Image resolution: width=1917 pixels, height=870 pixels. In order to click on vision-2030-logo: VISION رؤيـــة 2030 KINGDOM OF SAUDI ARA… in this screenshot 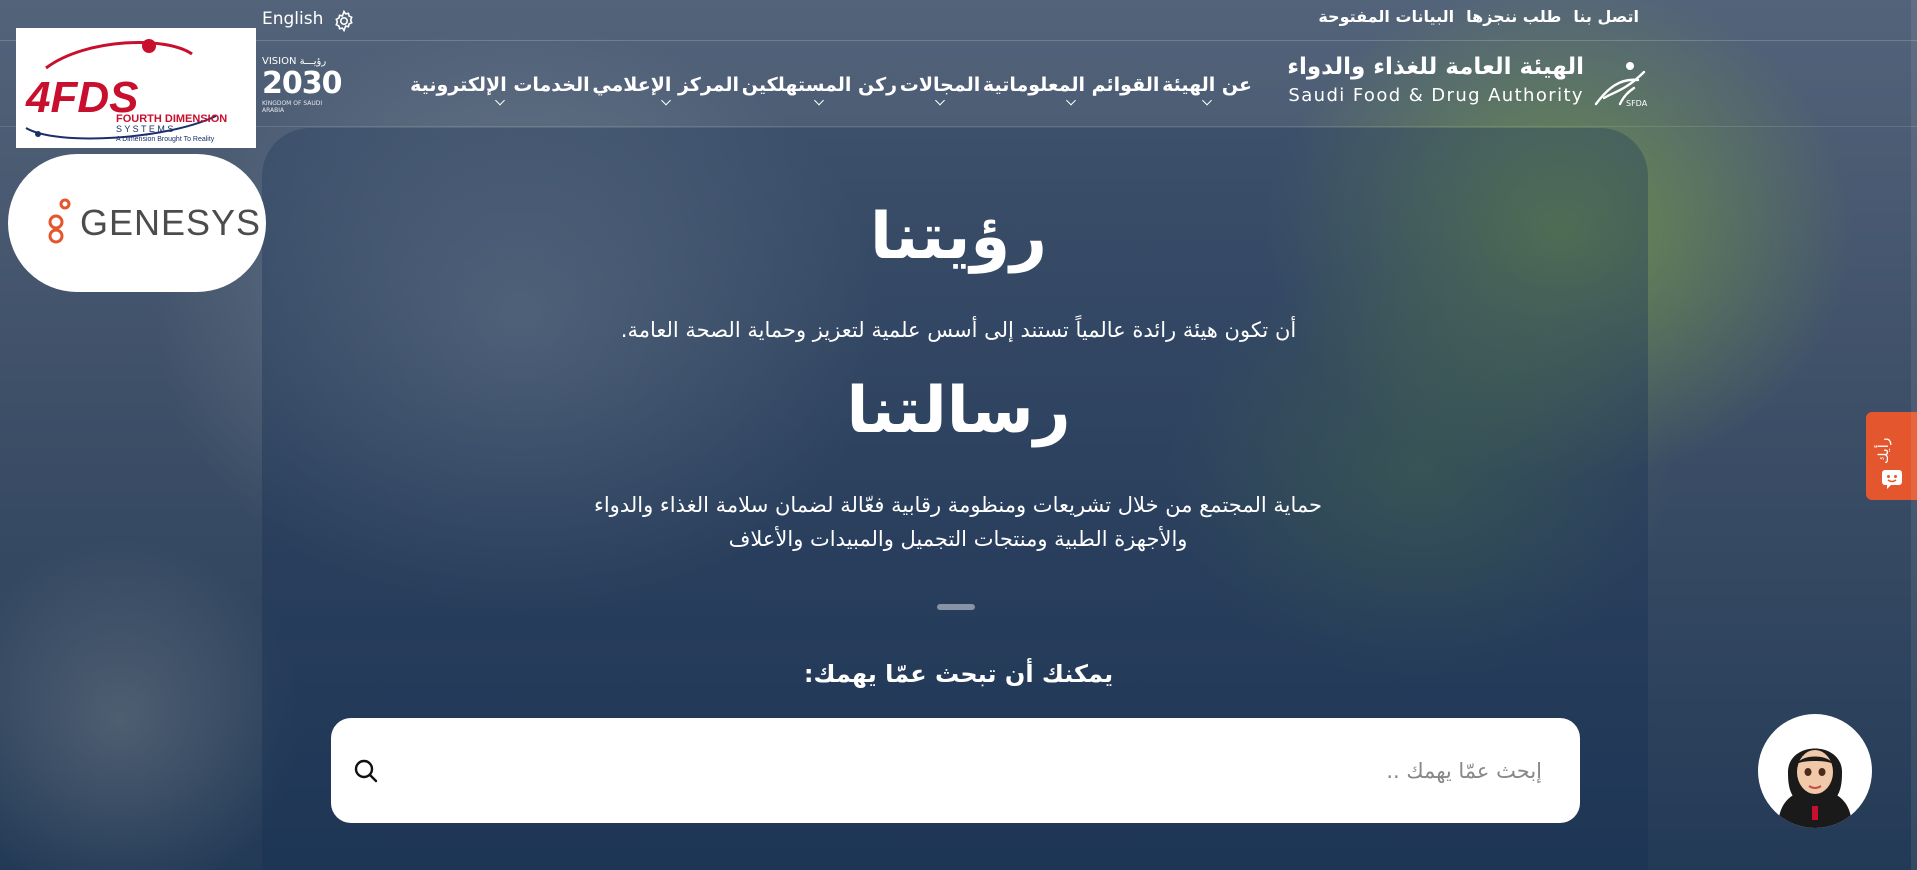, I will do `click(302, 85)`.